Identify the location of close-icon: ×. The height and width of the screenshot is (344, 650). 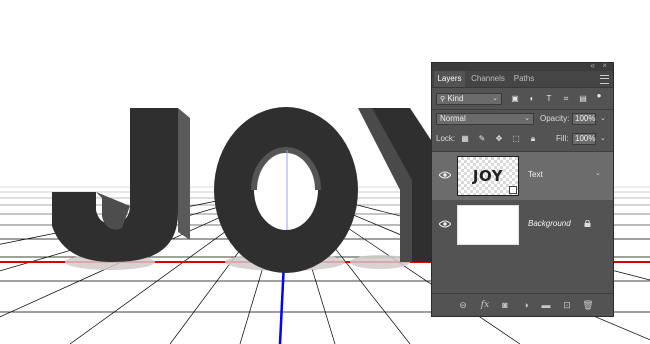
(604, 65).